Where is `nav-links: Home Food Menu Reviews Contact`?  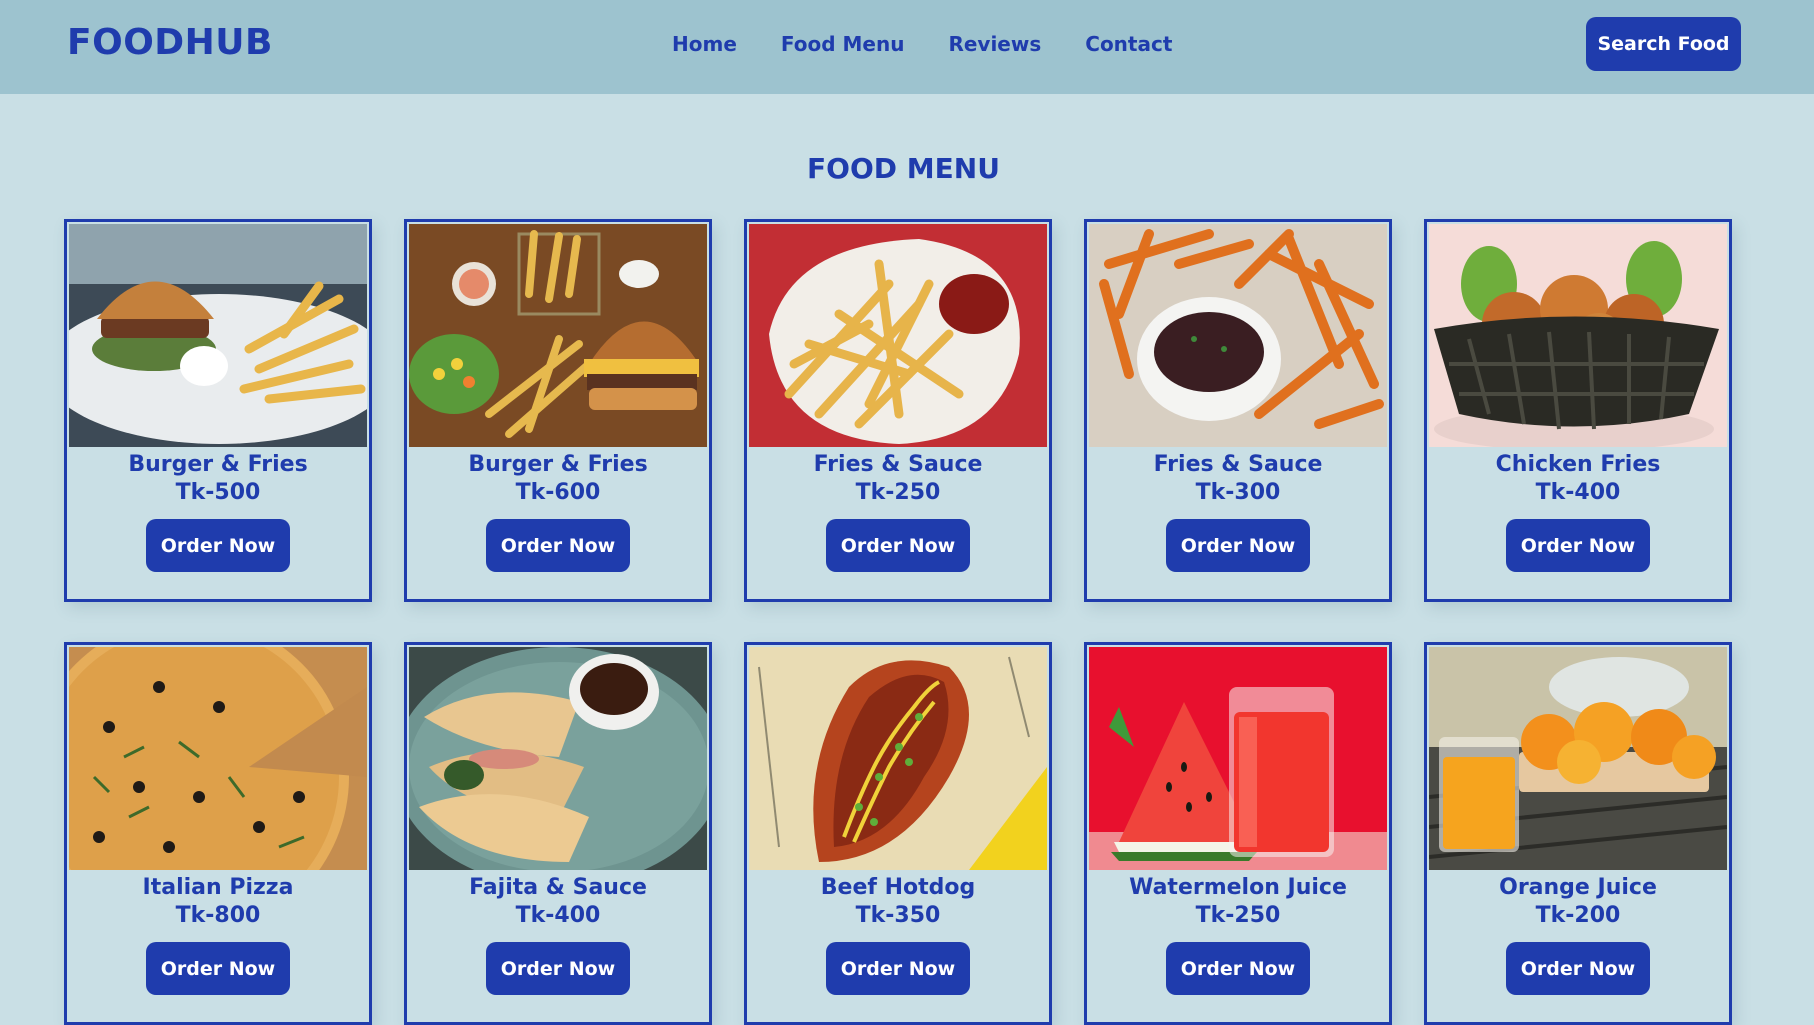
nav-links: Home Food Menu Reviews Contact is located at coordinates (944, 44).